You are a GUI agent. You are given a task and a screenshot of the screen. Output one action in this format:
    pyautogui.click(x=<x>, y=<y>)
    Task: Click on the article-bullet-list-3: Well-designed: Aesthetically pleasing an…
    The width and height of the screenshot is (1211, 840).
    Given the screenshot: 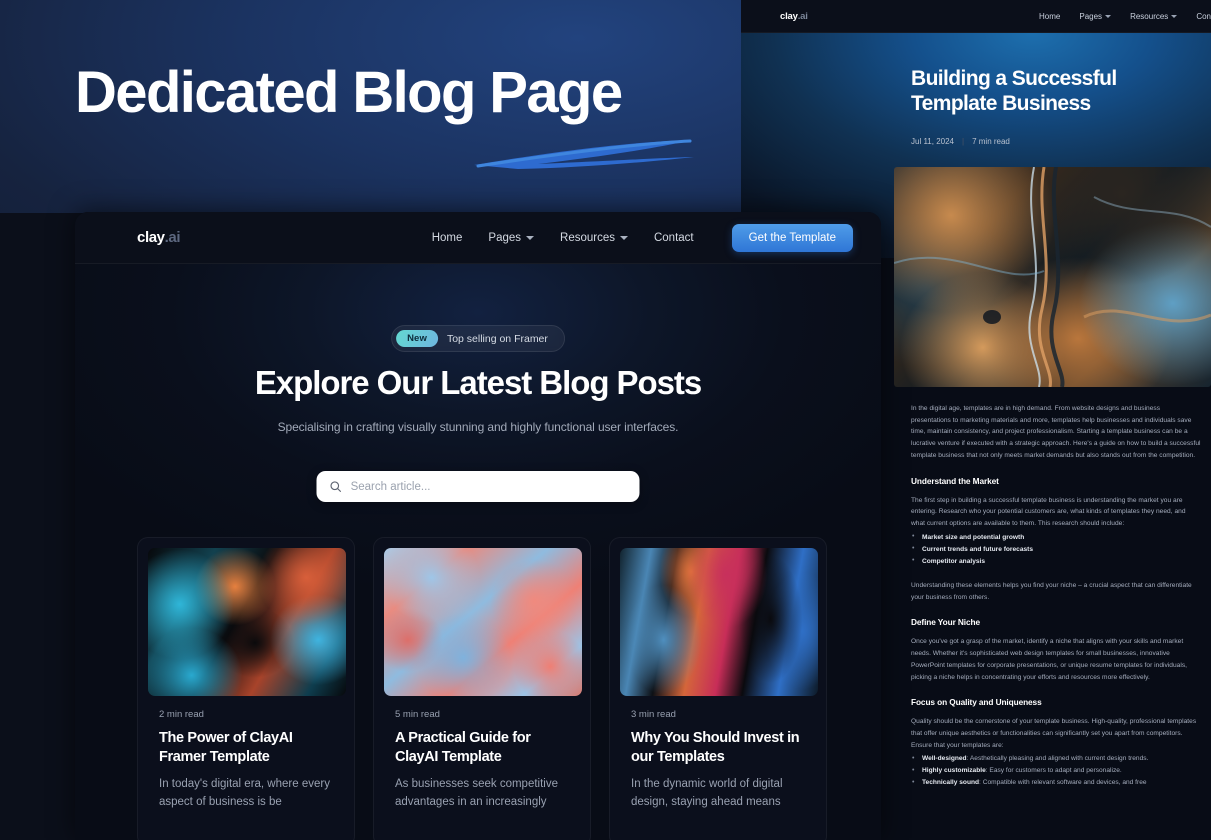 What is the action you would take?
    pyautogui.click(x=1056, y=771)
    